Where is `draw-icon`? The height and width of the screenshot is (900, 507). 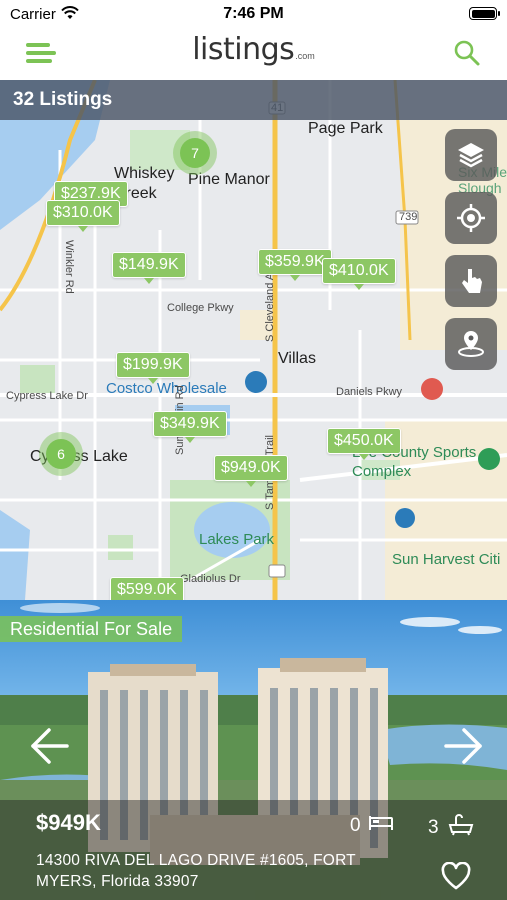 draw-icon is located at coordinates (472, 281).